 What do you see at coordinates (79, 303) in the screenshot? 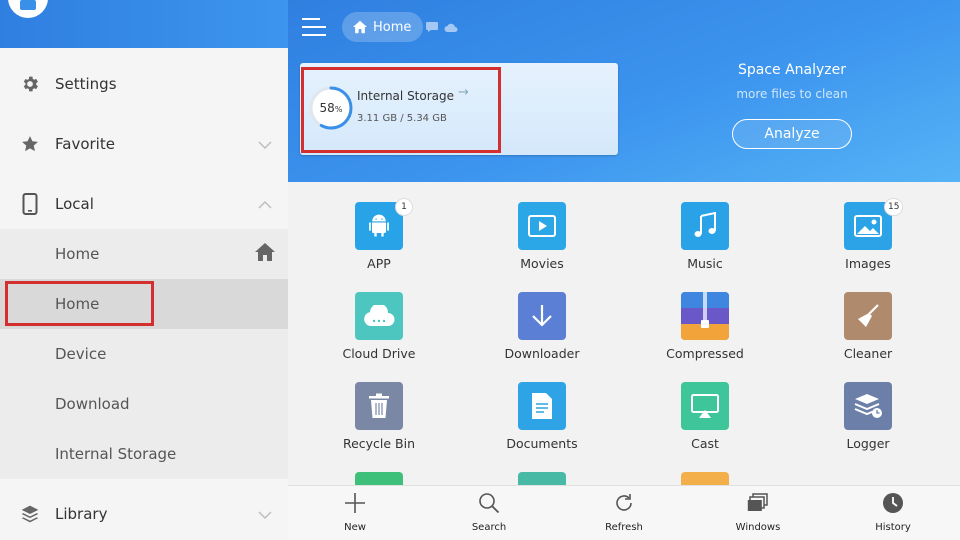
I see `highlight-box-sidebar-home` at bounding box center [79, 303].